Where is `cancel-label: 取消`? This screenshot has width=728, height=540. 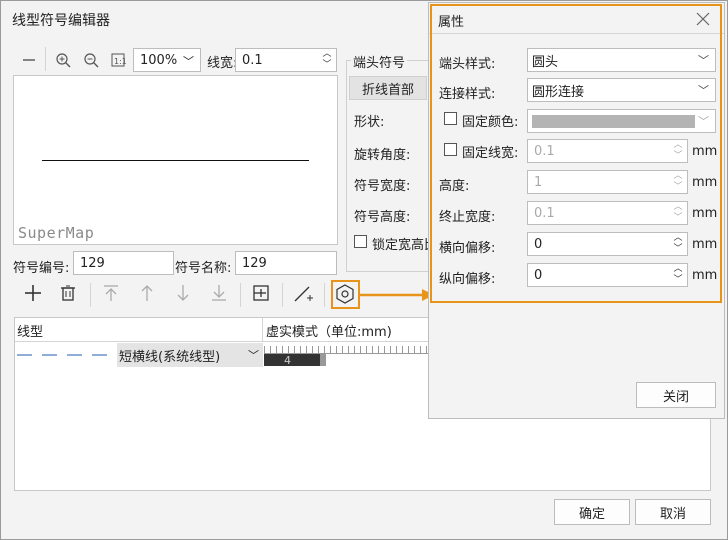 cancel-label: 取消 is located at coordinates (672, 514).